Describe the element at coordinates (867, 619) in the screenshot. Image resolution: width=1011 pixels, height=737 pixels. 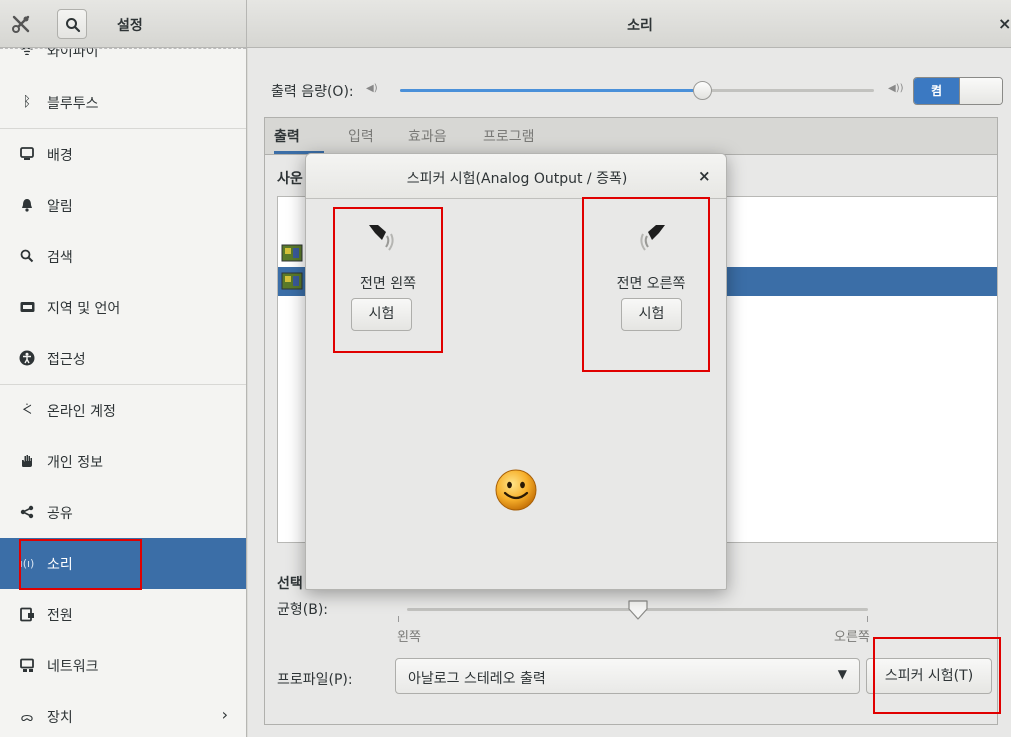
I see `balance-tick-right` at that location.